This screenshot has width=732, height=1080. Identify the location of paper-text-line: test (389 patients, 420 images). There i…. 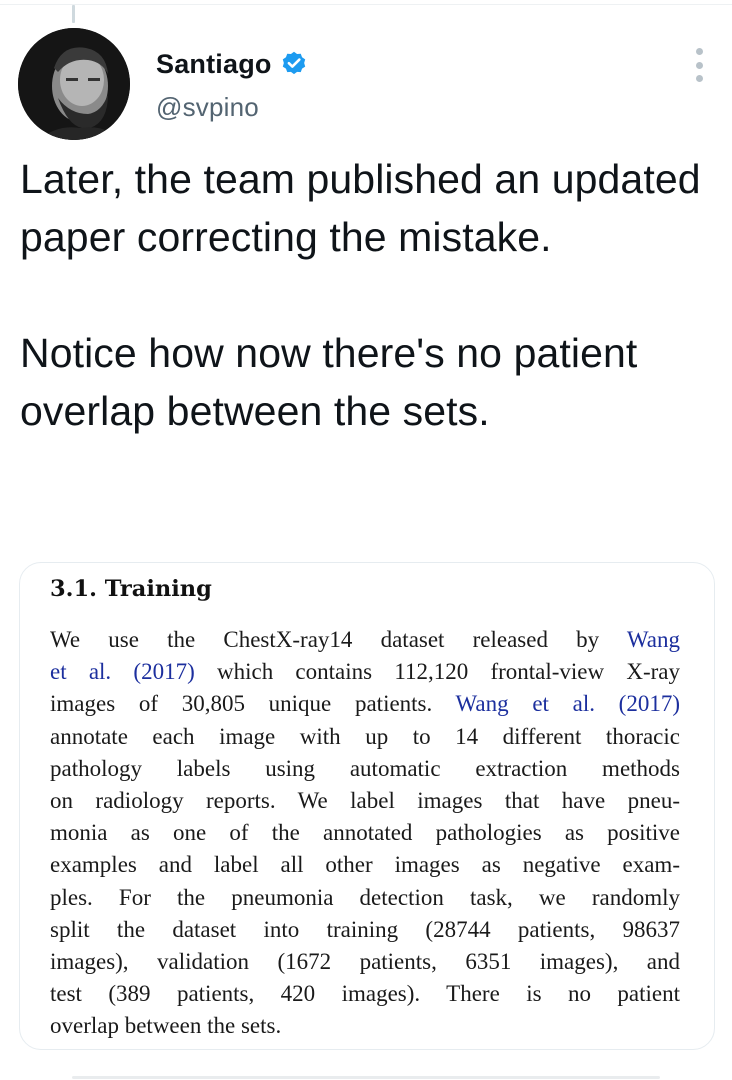
(365, 994).